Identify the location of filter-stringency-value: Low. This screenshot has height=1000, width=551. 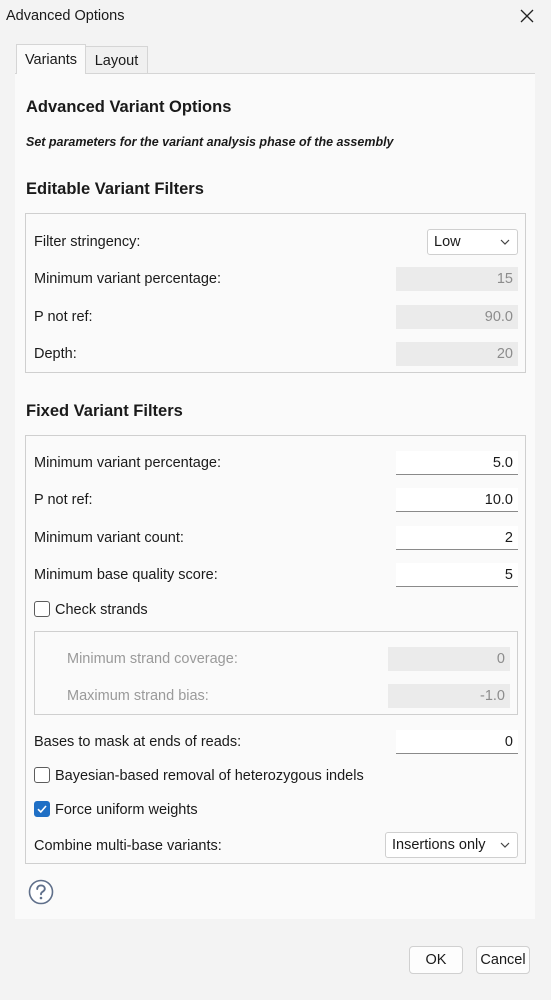
(447, 242).